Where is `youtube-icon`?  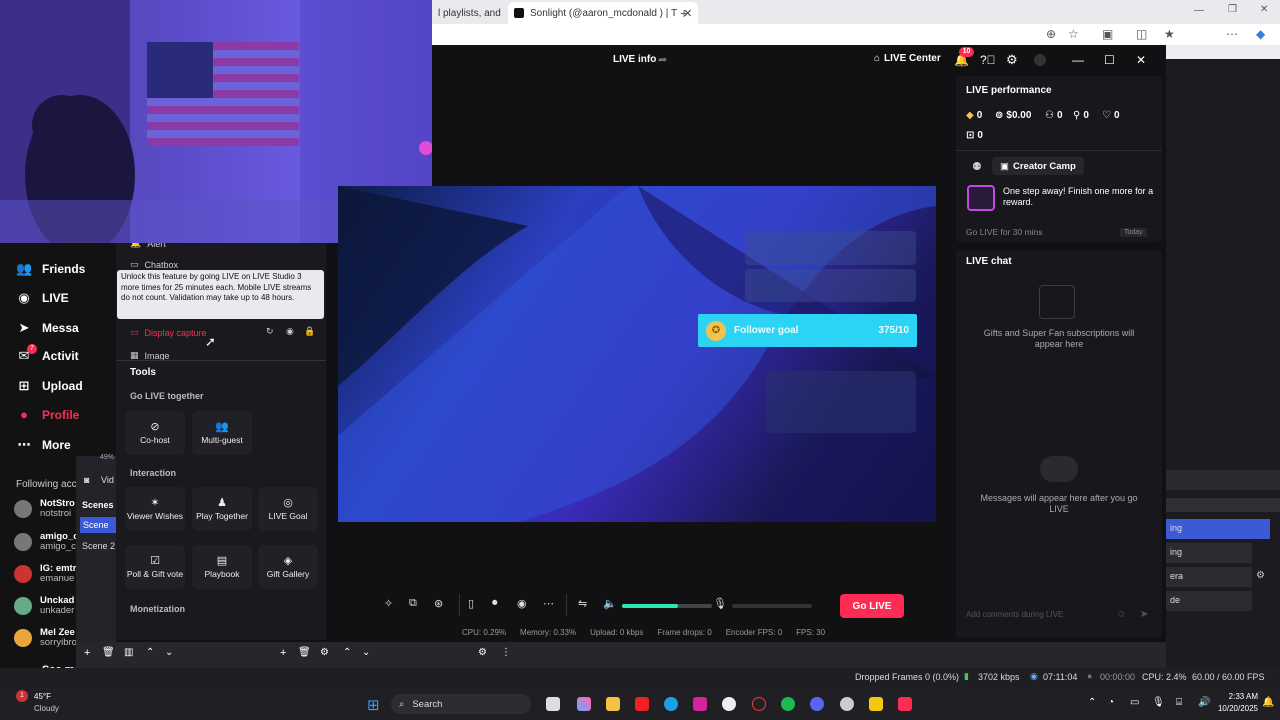 youtube-icon is located at coordinates (642, 704).